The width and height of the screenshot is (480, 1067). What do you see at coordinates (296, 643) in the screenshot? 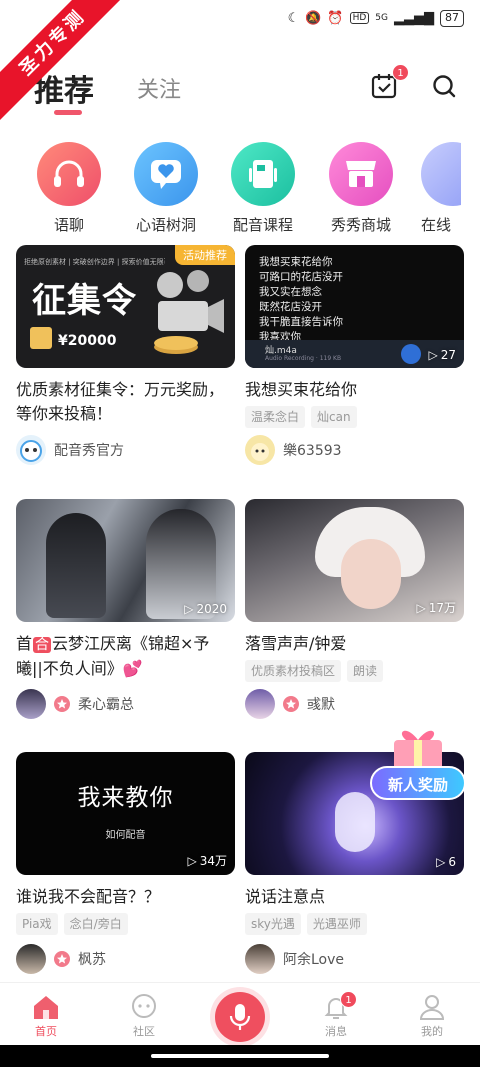
I see `card-title: 落雪声声/钟爱` at bounding box center [296, 643].